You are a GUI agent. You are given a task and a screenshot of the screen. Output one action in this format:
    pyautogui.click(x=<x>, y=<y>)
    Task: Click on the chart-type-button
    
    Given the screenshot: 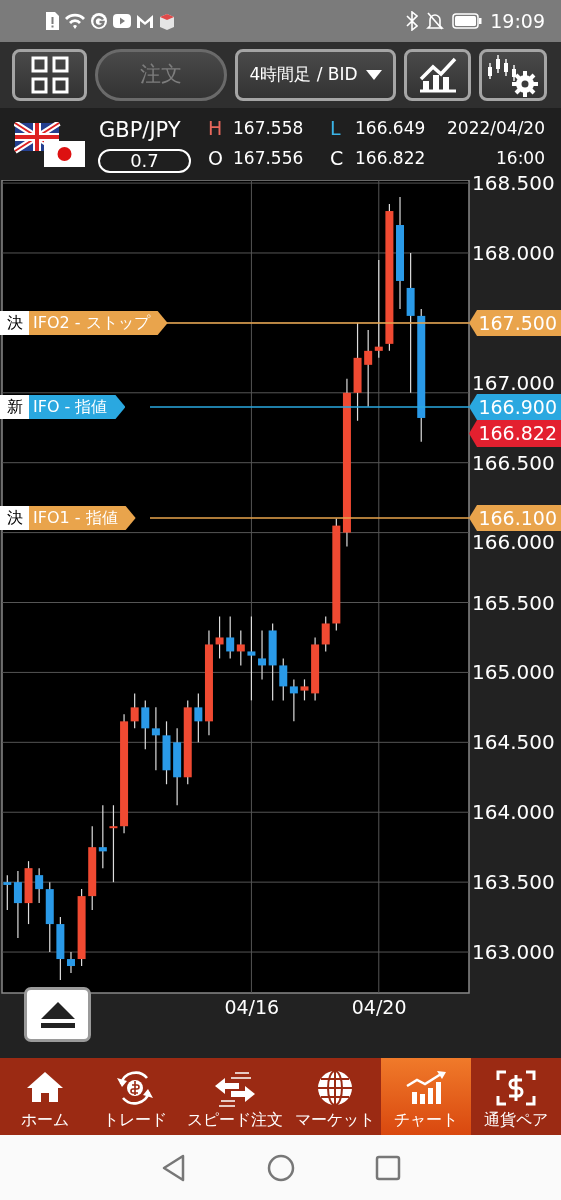 What is the action you would take?
    pyautogui.click(x=437, y=75)
    